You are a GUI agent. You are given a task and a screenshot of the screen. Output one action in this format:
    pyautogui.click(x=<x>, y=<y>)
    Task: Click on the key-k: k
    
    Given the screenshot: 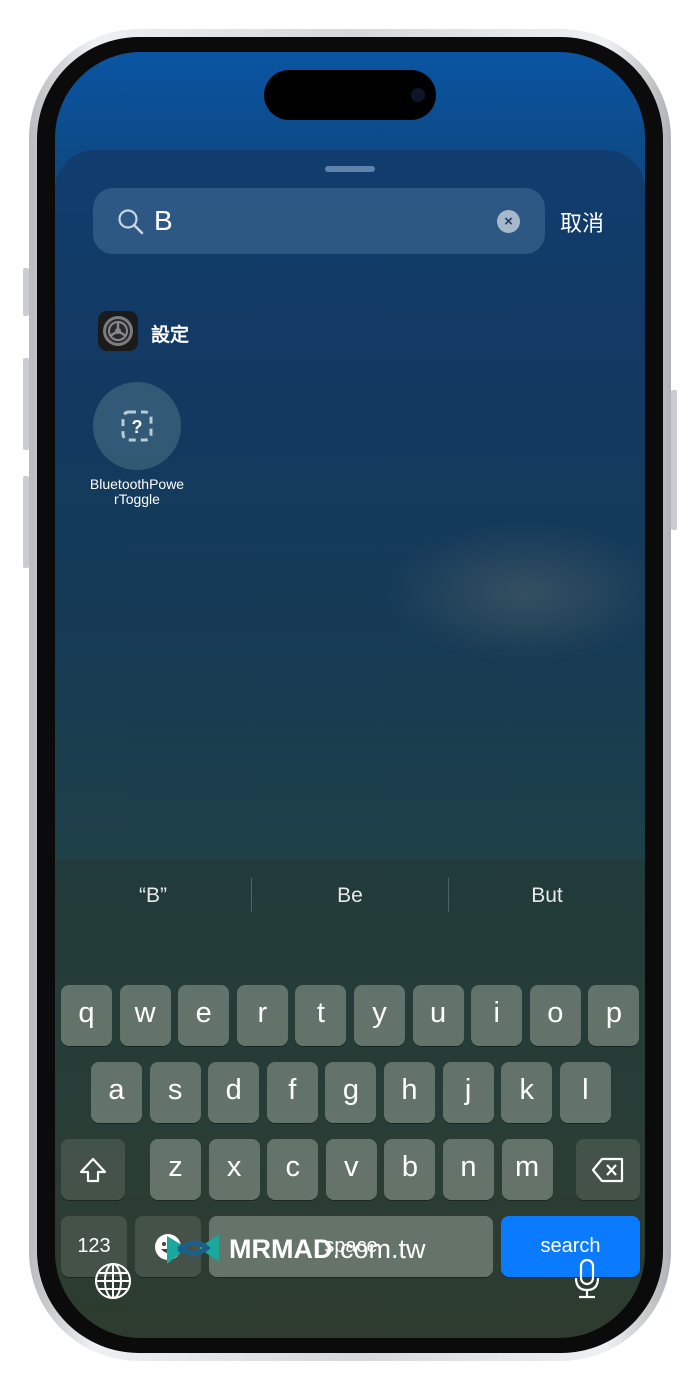 What is the action you would take?
    pyautogui.click(x=527, y=1092)
    